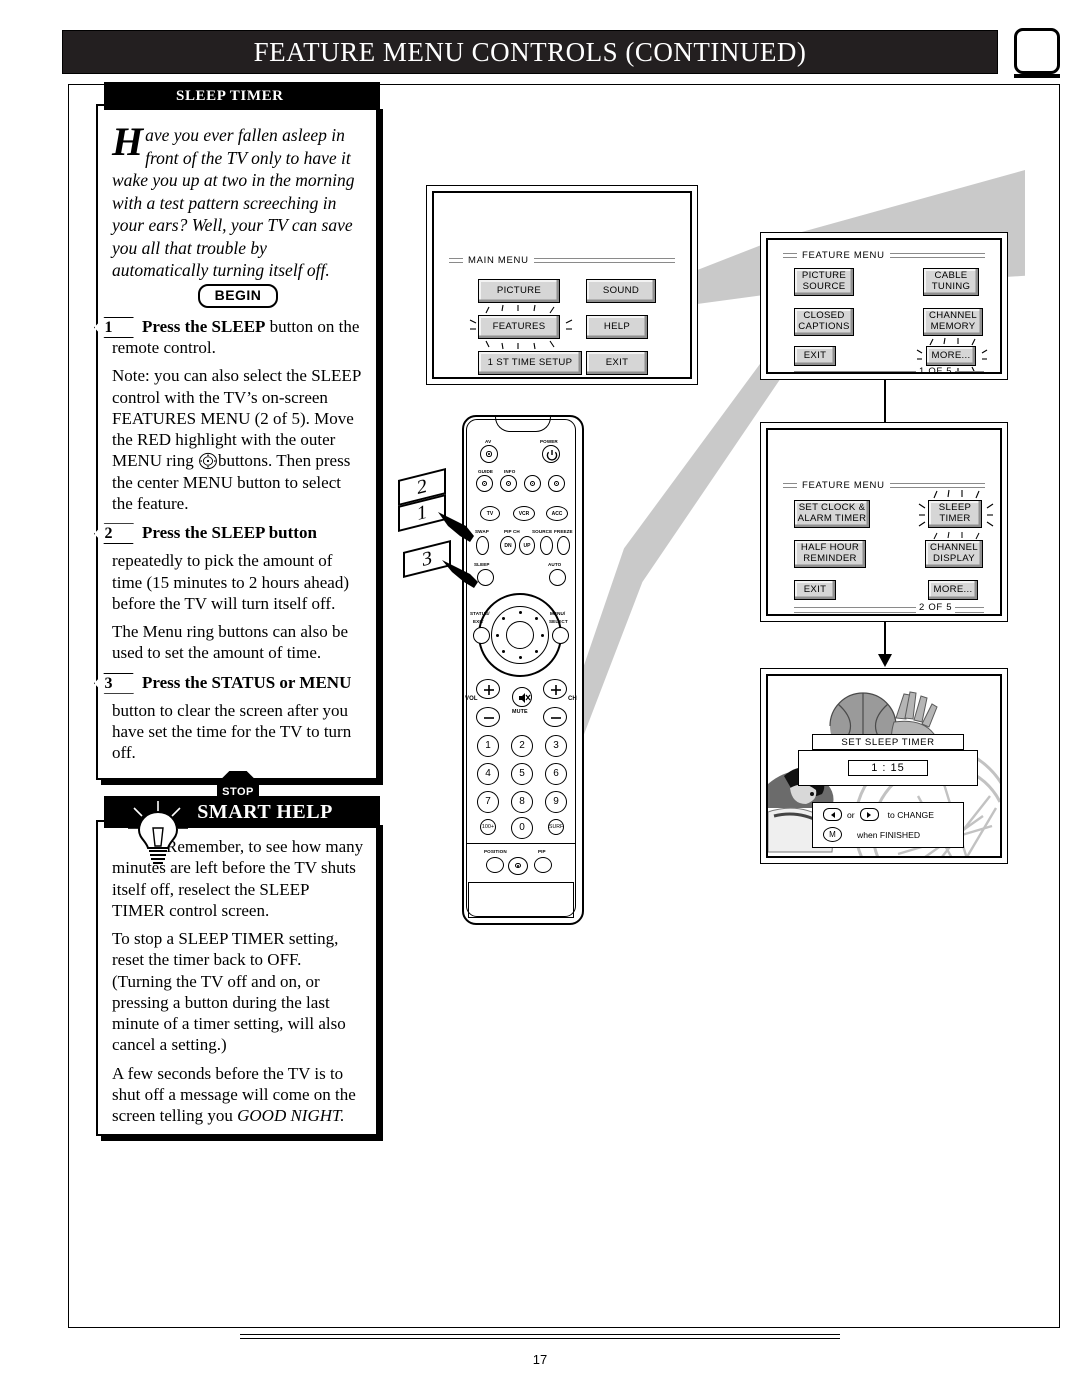 This screenshot has height=1397, width=1080. I want to click on feature-menu-2-button-exit: EXIT, so click(815, 590).